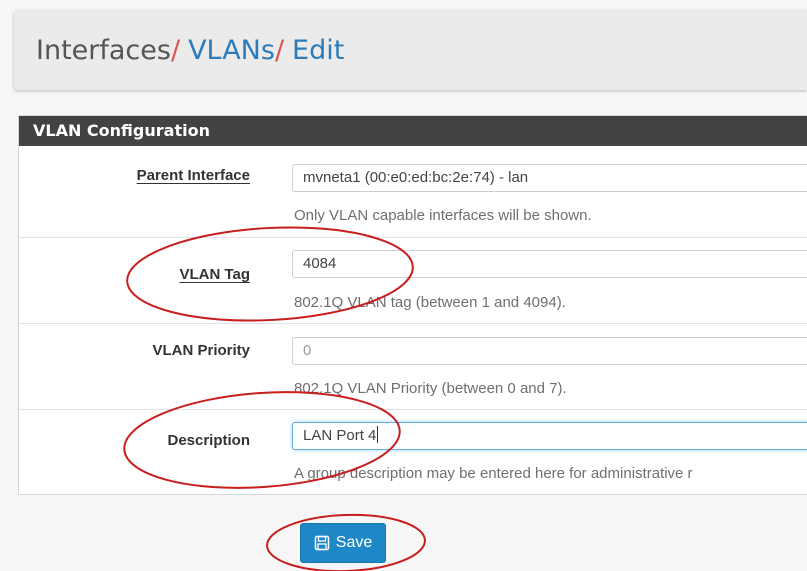 The height and width of the screenshot is (571, 807). I want to click on vlan-tag-input: 4084, so click(549, 264).